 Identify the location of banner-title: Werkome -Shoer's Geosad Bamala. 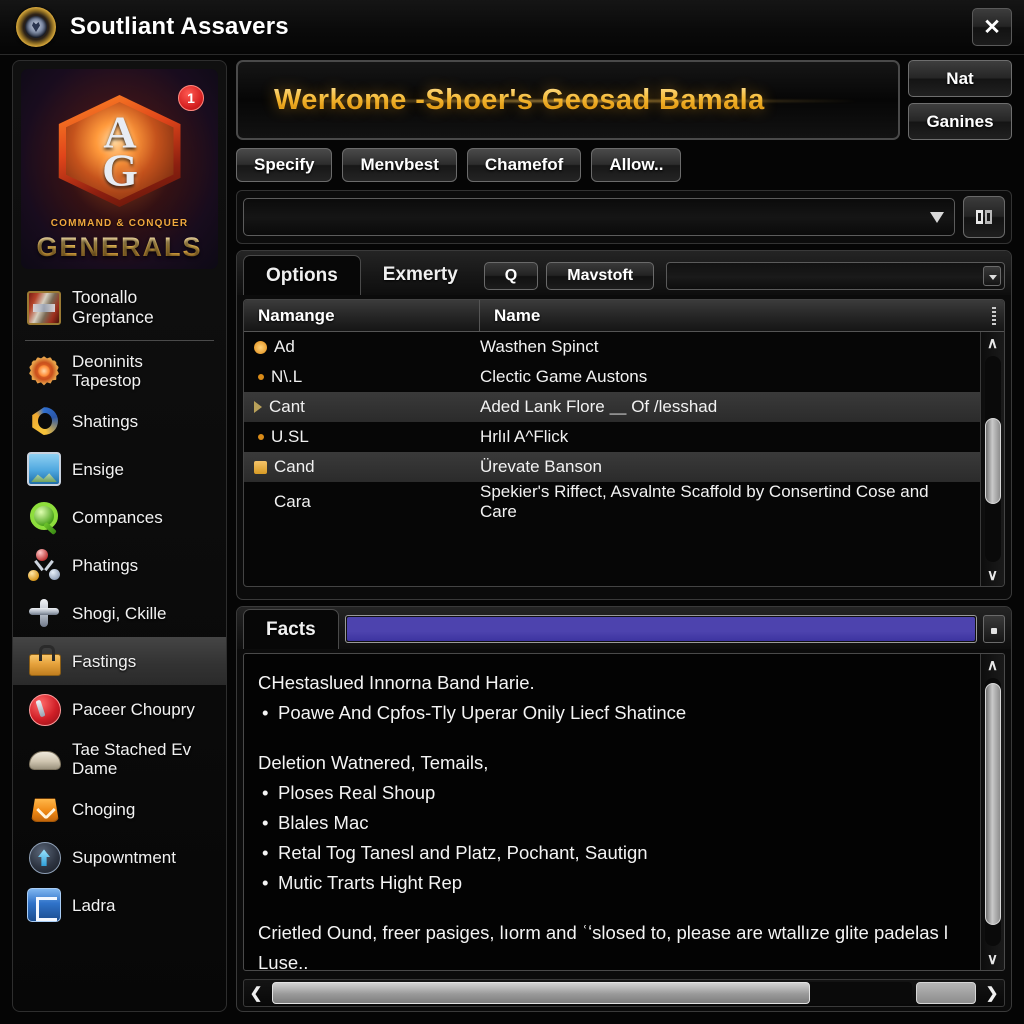
(519, 99).